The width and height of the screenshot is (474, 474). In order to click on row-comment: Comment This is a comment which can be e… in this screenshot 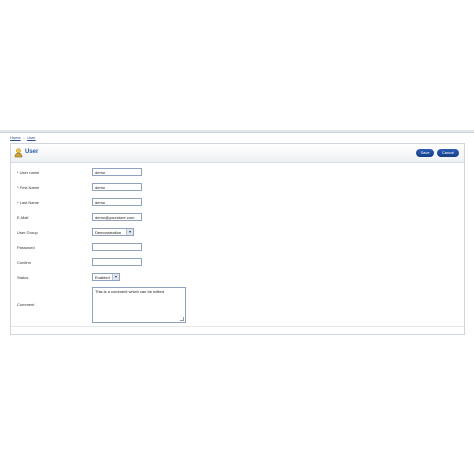, I will do `click(237, 305)`.